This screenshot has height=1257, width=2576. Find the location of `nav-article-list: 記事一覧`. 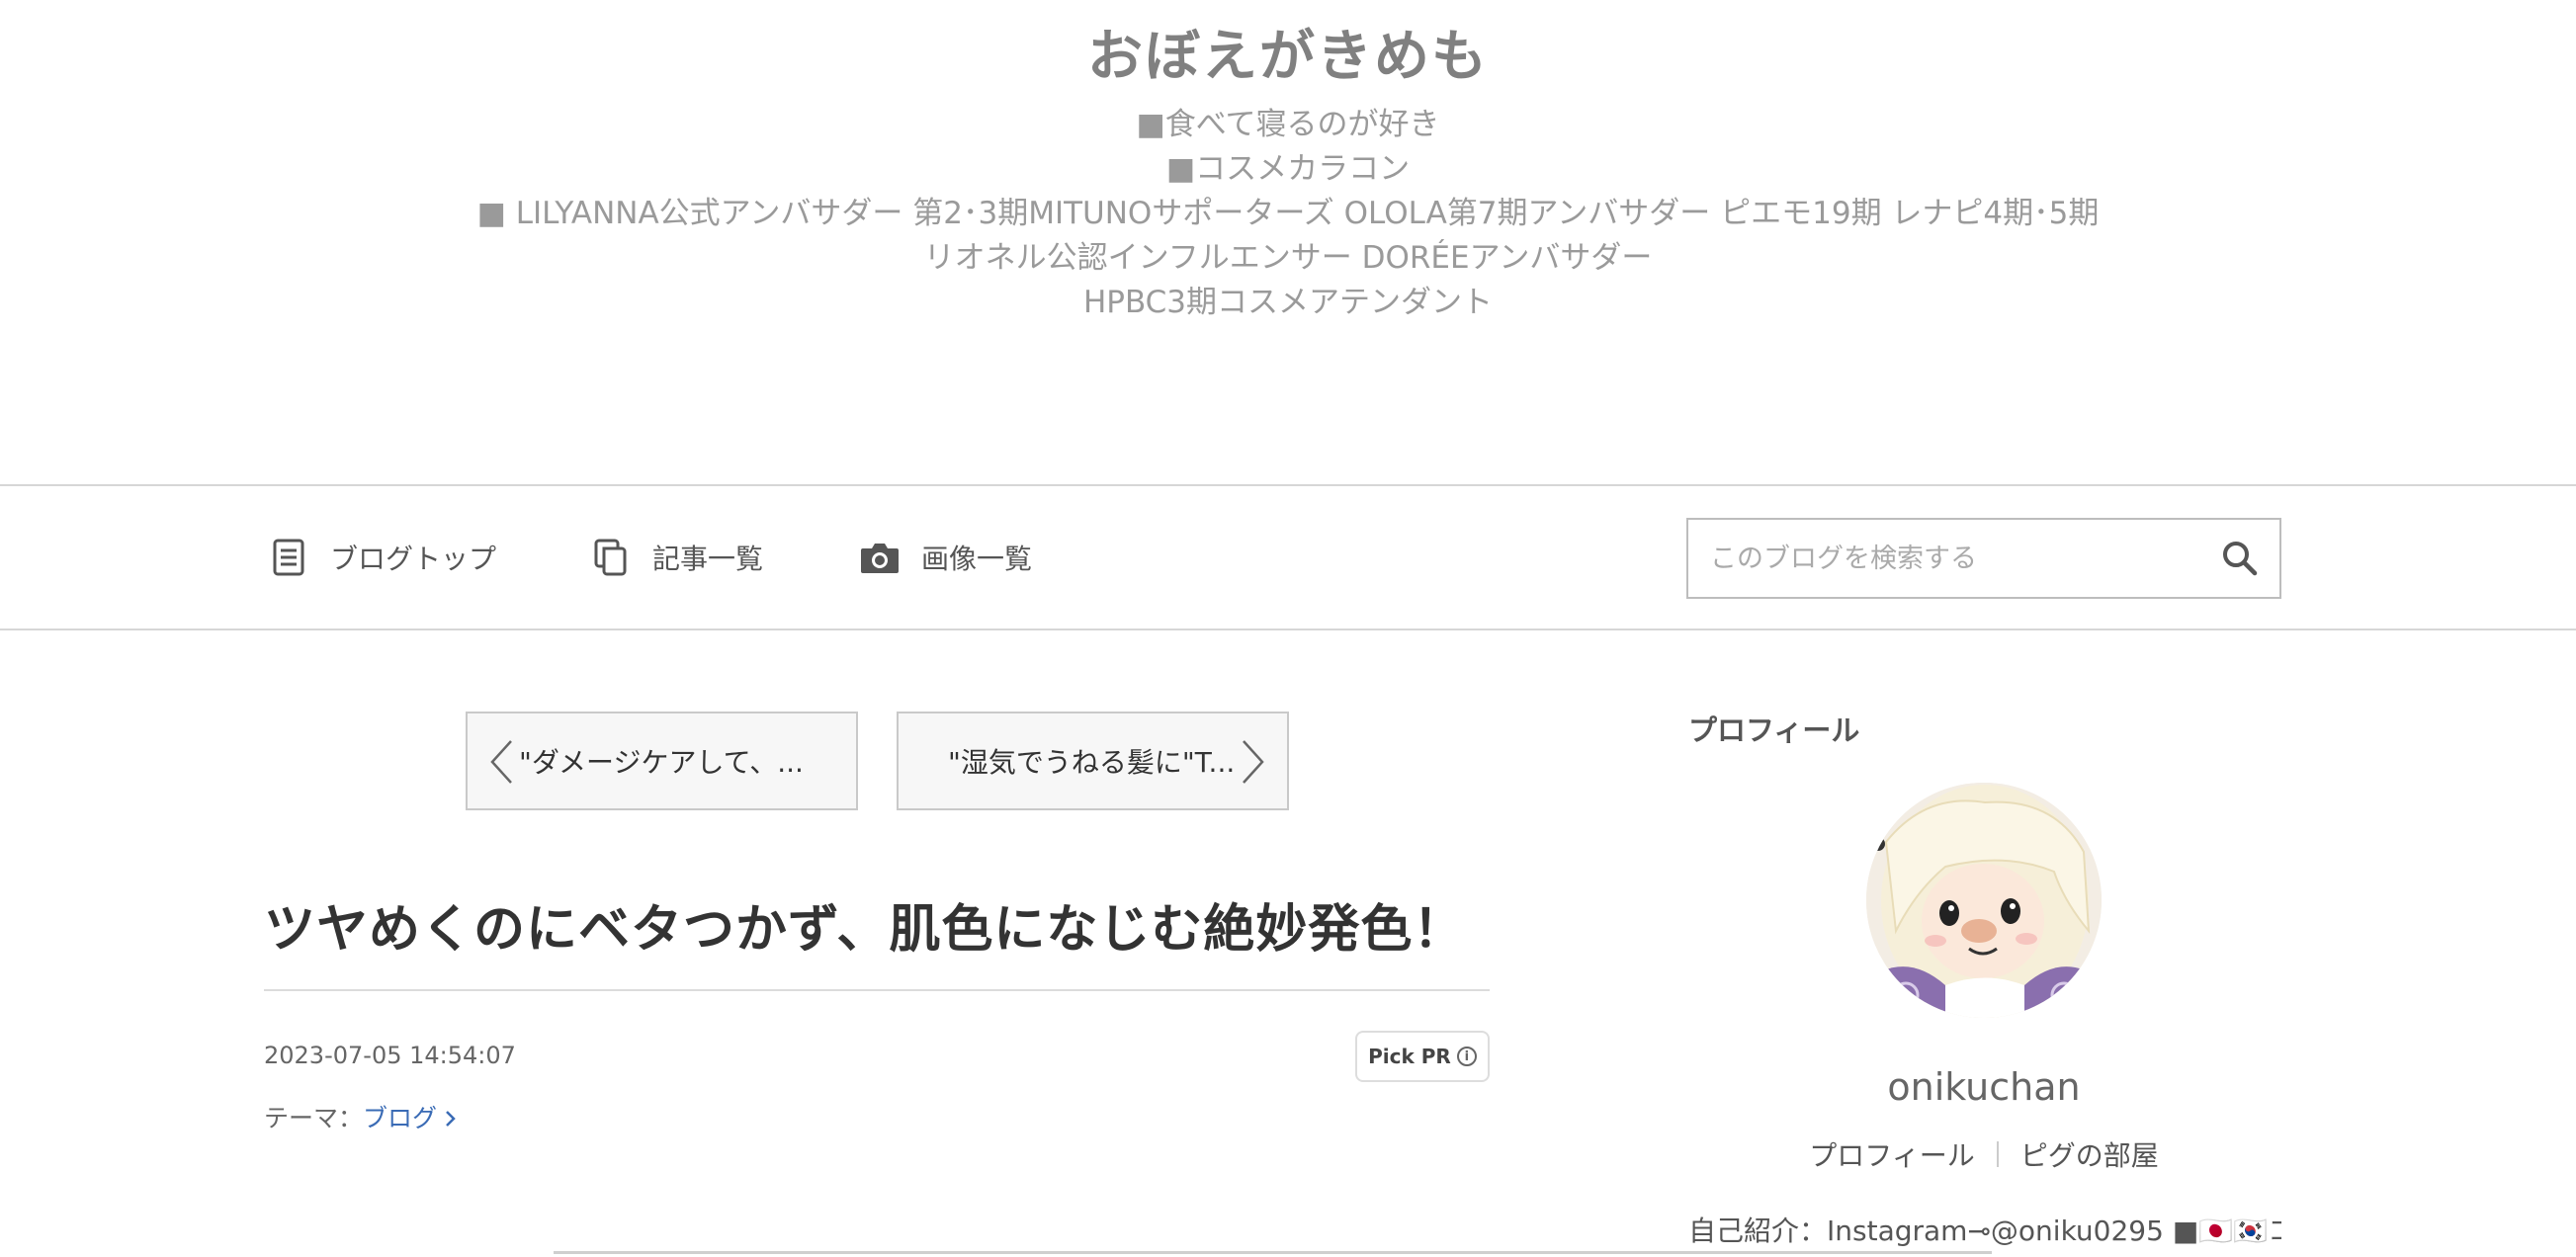

nav-article-list: 記事一覧 is located at coordinates (677, 557).